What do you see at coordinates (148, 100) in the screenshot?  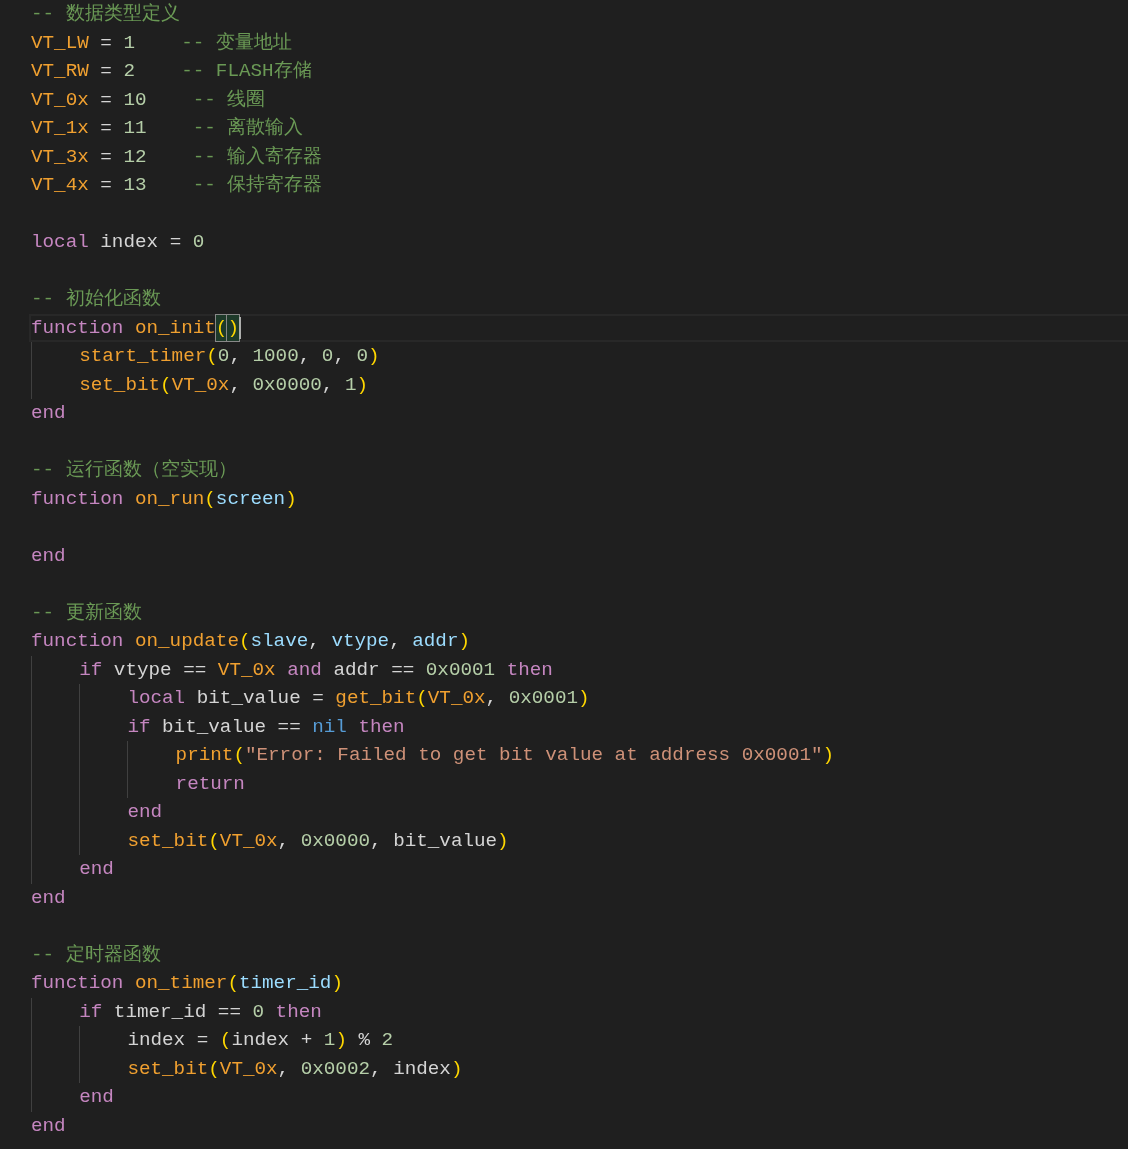 I see `code-line: VT_0x = 10 -- 线圈` at bounding box center [148, 100].